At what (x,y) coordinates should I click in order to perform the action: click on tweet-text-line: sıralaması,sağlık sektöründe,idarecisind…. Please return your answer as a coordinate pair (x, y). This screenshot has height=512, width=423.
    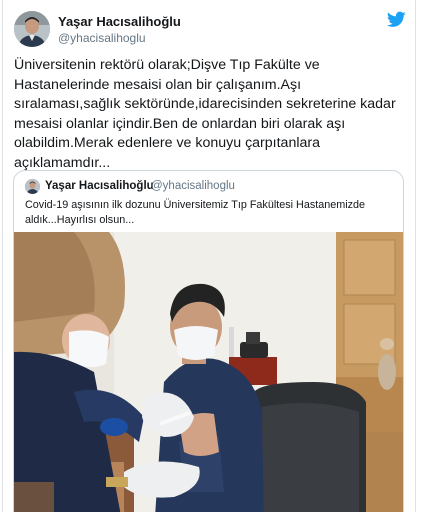
    Looking at the image, I should click on (205, 104).